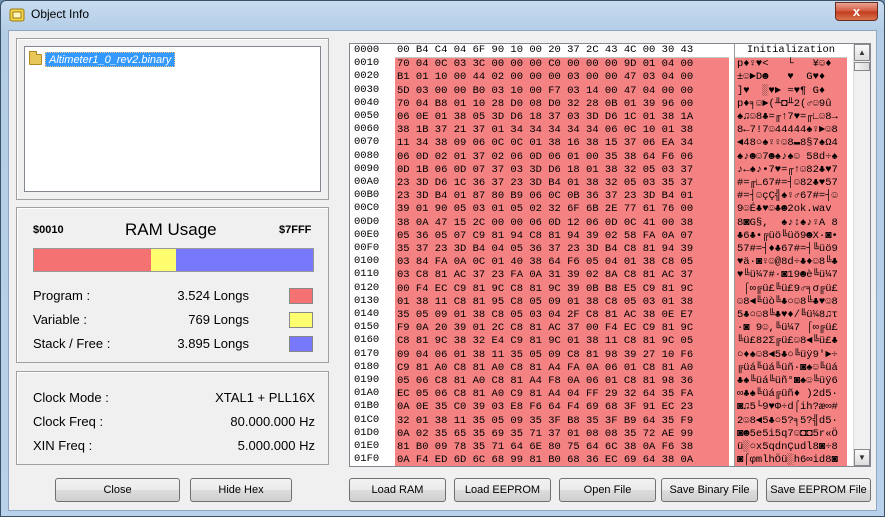 The image size is (885, 517). What do you see at coordinates (367, 102) in the screenshot?
I see `hex-row-address: 0040` at bounding box center [367, 102].